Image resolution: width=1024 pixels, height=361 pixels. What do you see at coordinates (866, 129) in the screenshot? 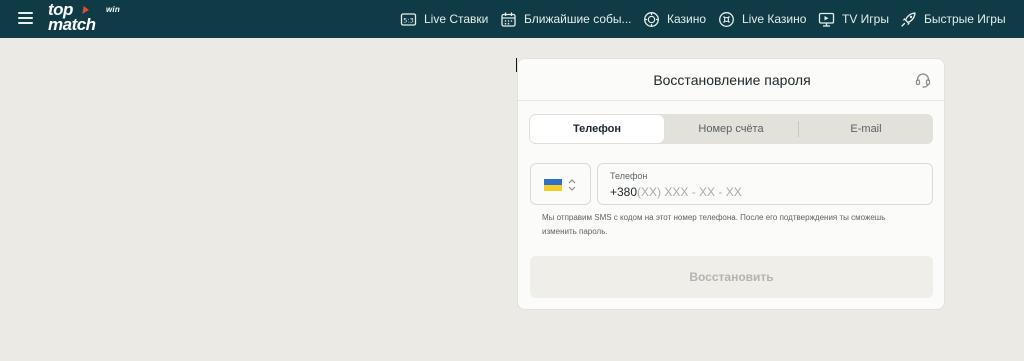
I see `tab-email: E-mail` at bounding box center [866, 129].